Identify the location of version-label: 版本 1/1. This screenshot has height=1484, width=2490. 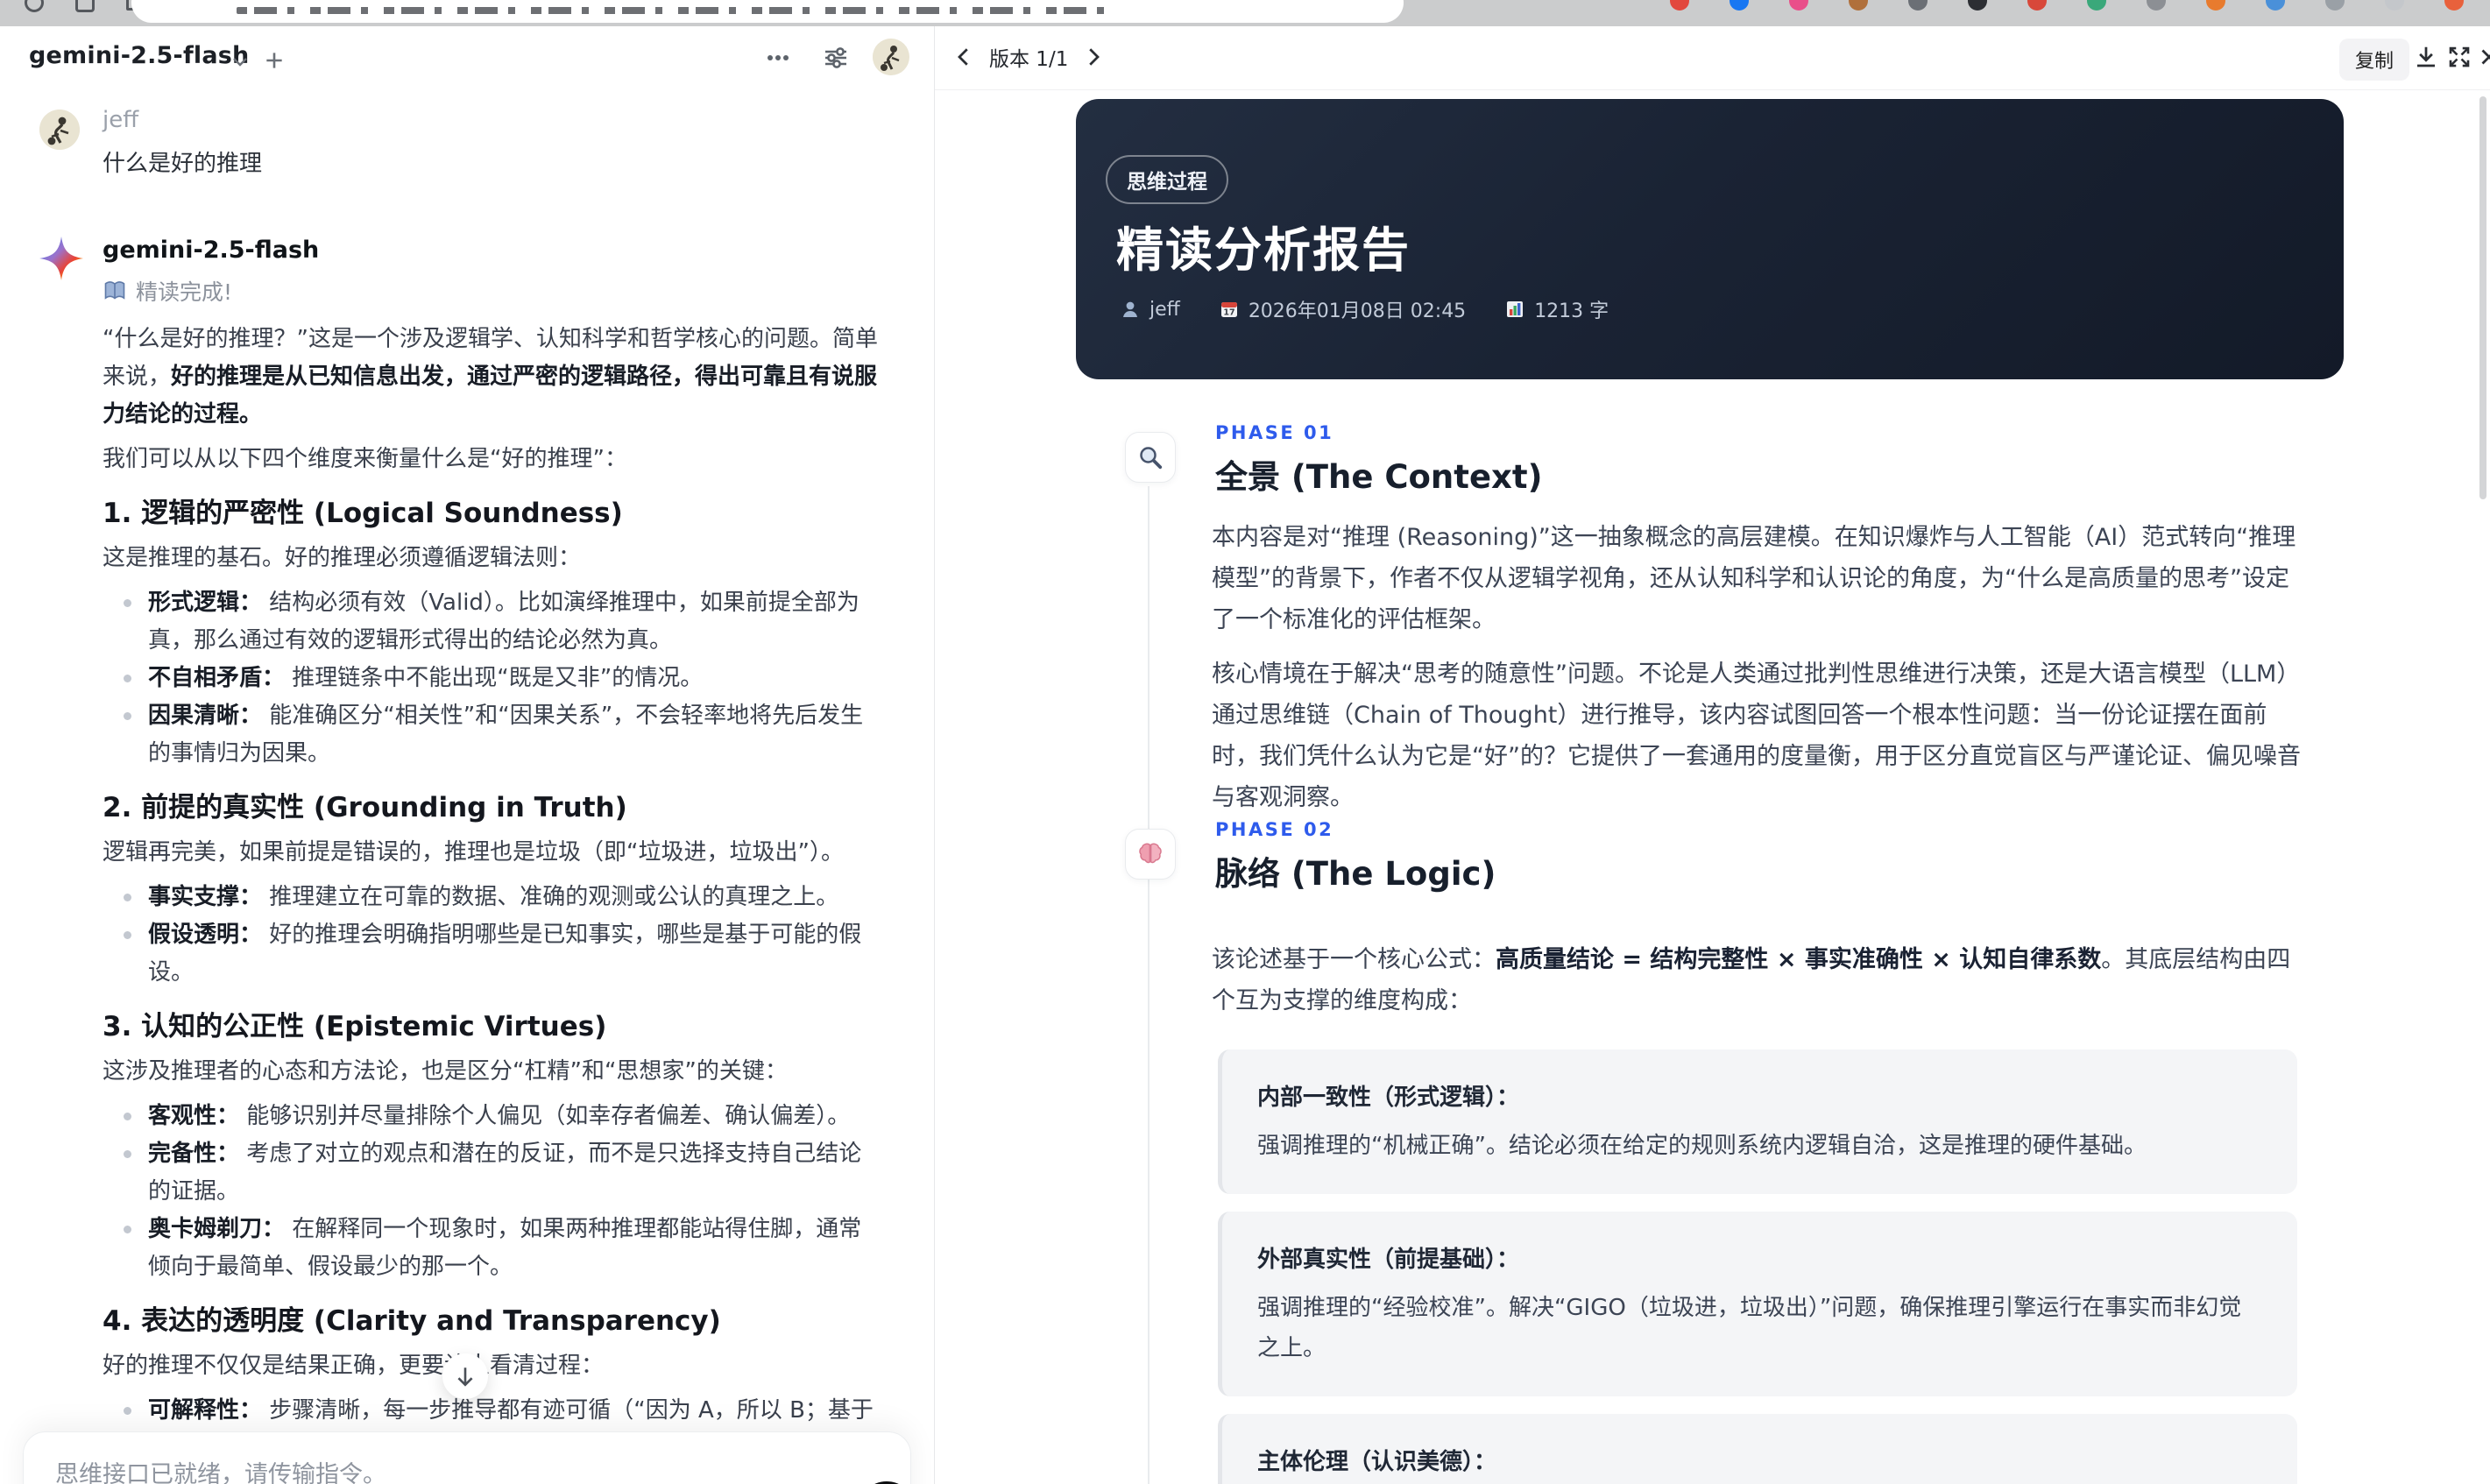
(1029, 59).